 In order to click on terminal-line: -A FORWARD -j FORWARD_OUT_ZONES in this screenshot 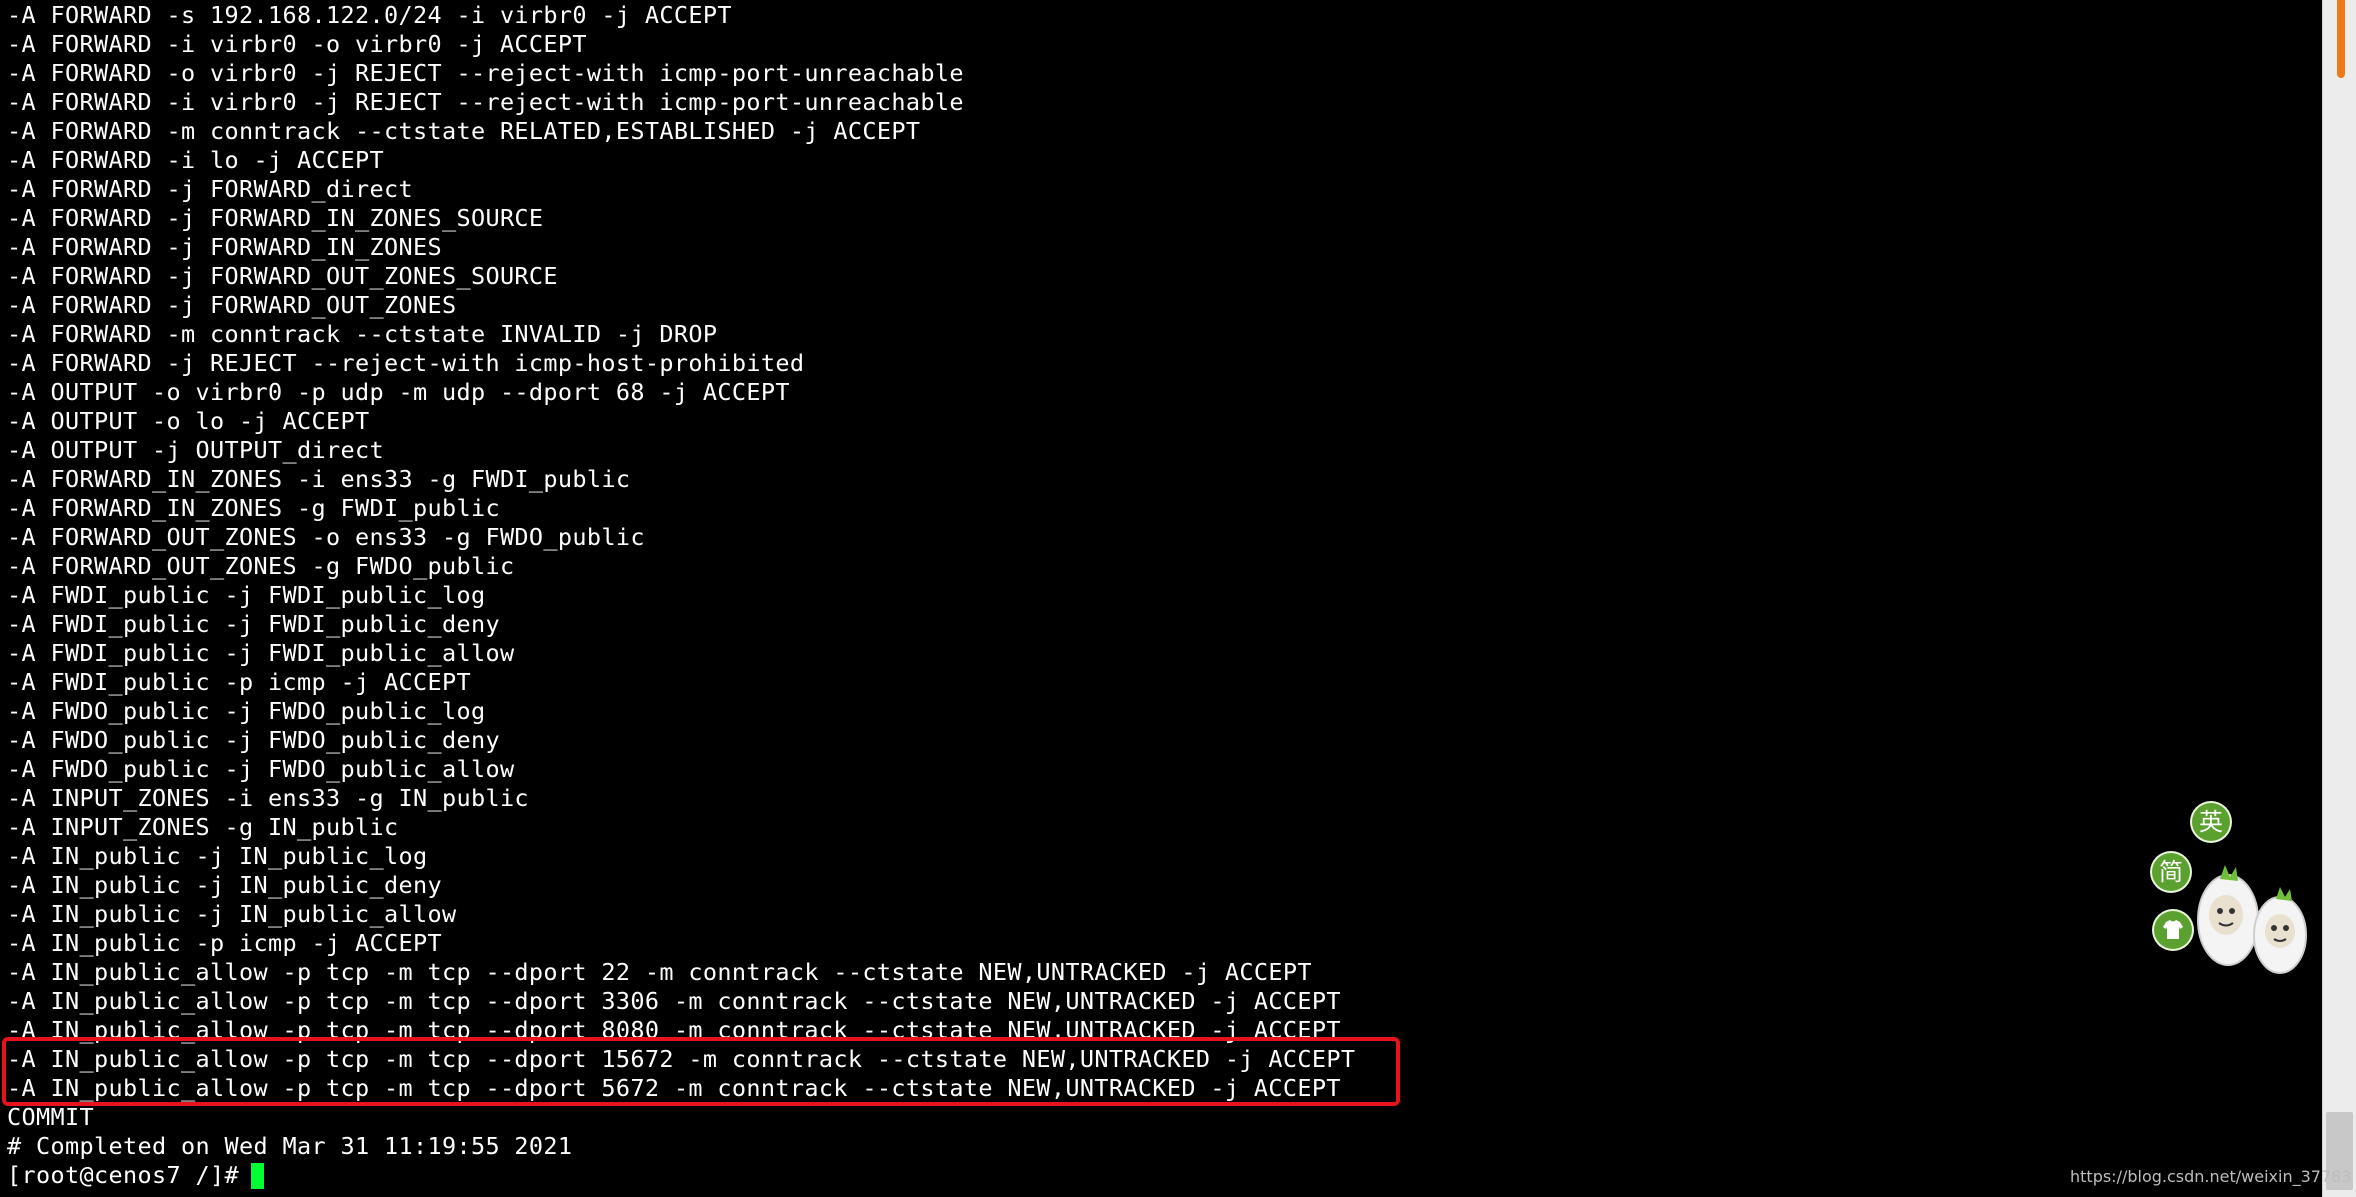, I will do `click(232, 305)`.